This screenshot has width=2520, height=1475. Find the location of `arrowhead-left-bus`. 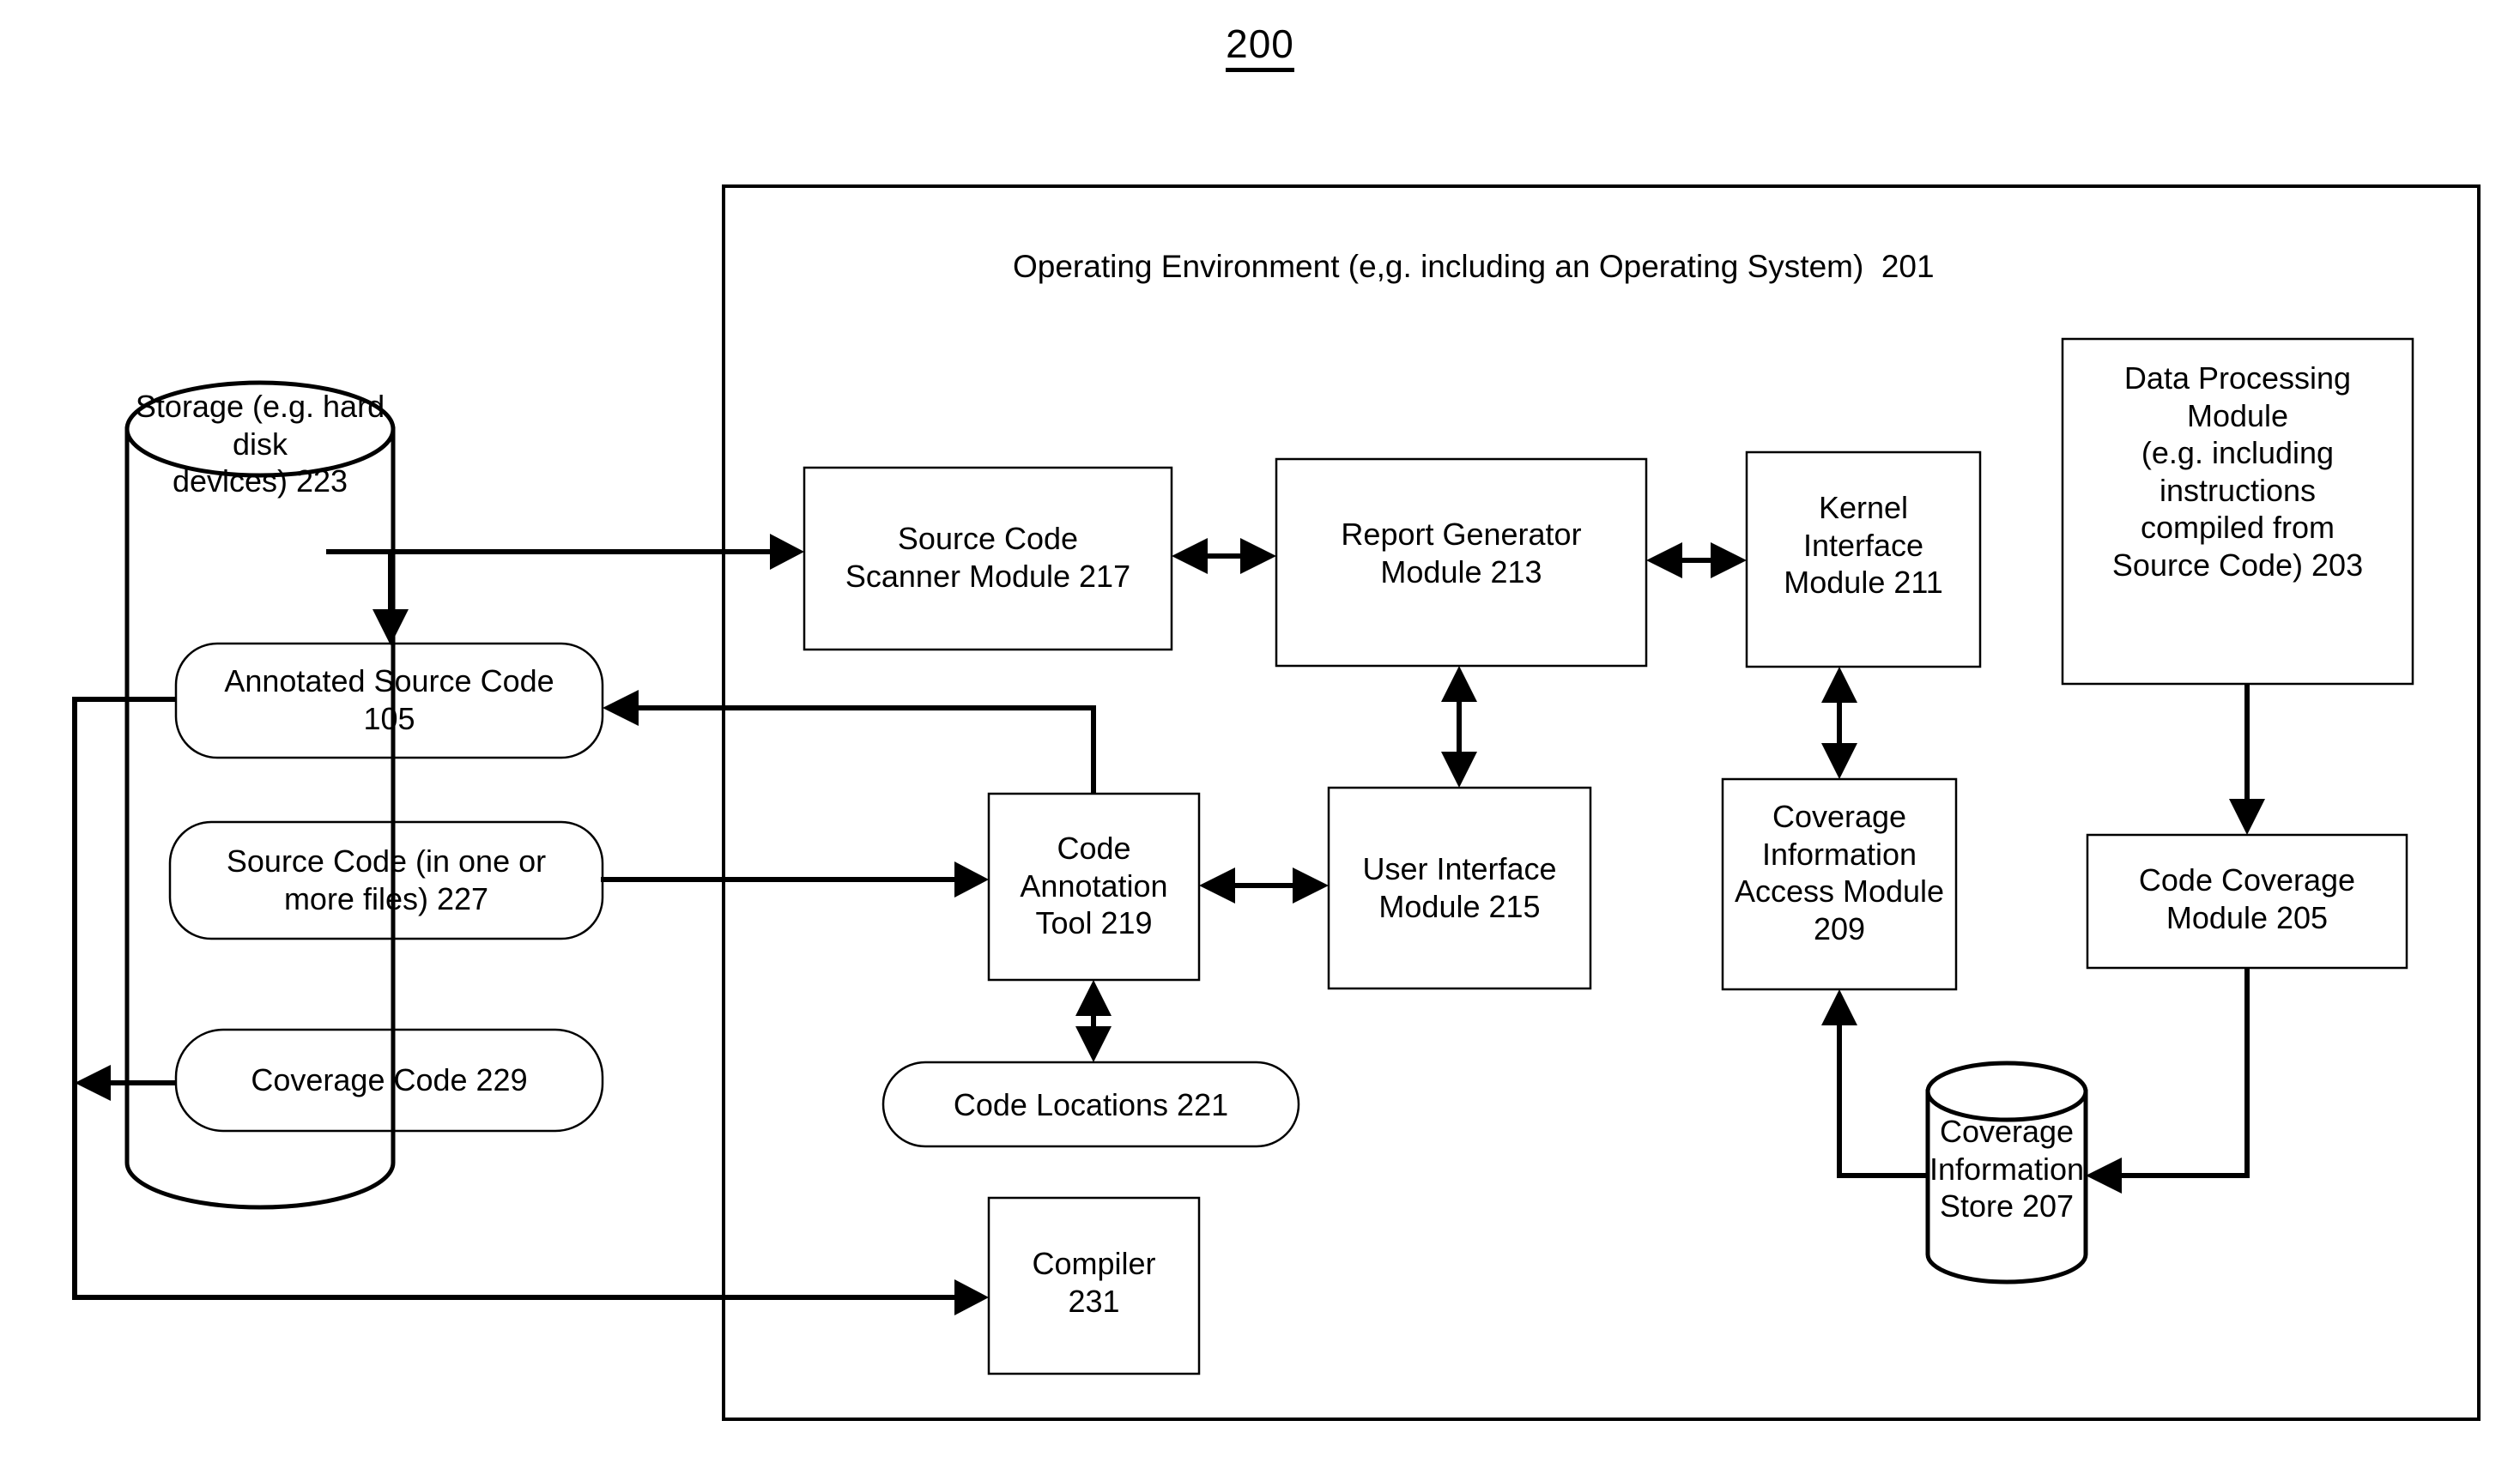

arrowhead-left-bus is located at coordinates (93, 1083).